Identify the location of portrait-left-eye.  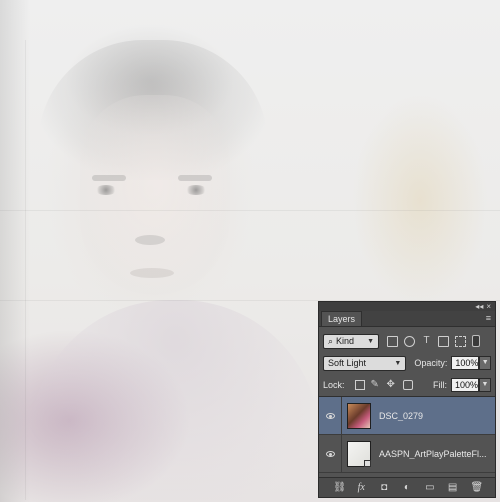
(106, 190).